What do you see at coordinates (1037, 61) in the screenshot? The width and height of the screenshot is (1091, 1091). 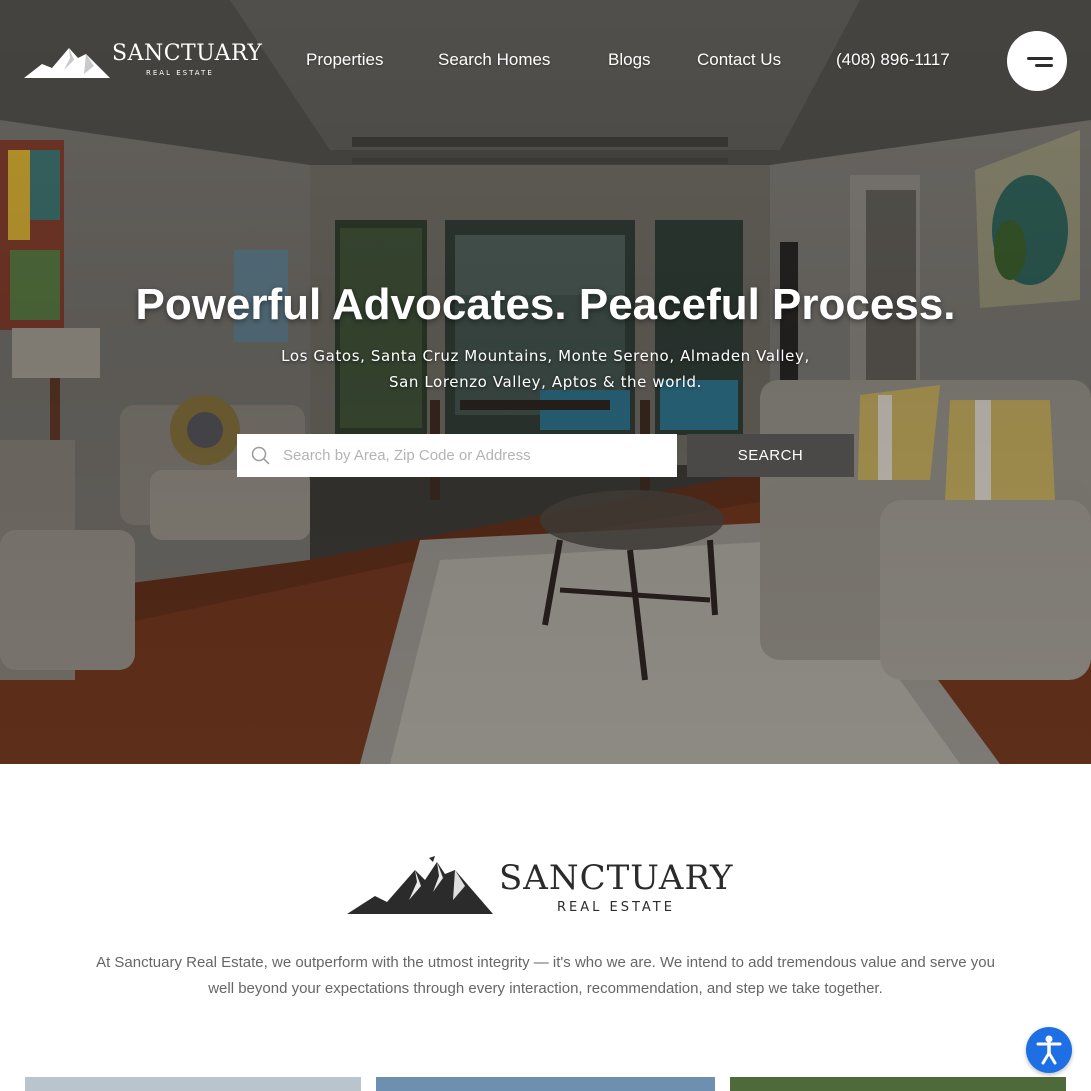 I see `hamburger-menu-button` at bounding box center [1037, 61].